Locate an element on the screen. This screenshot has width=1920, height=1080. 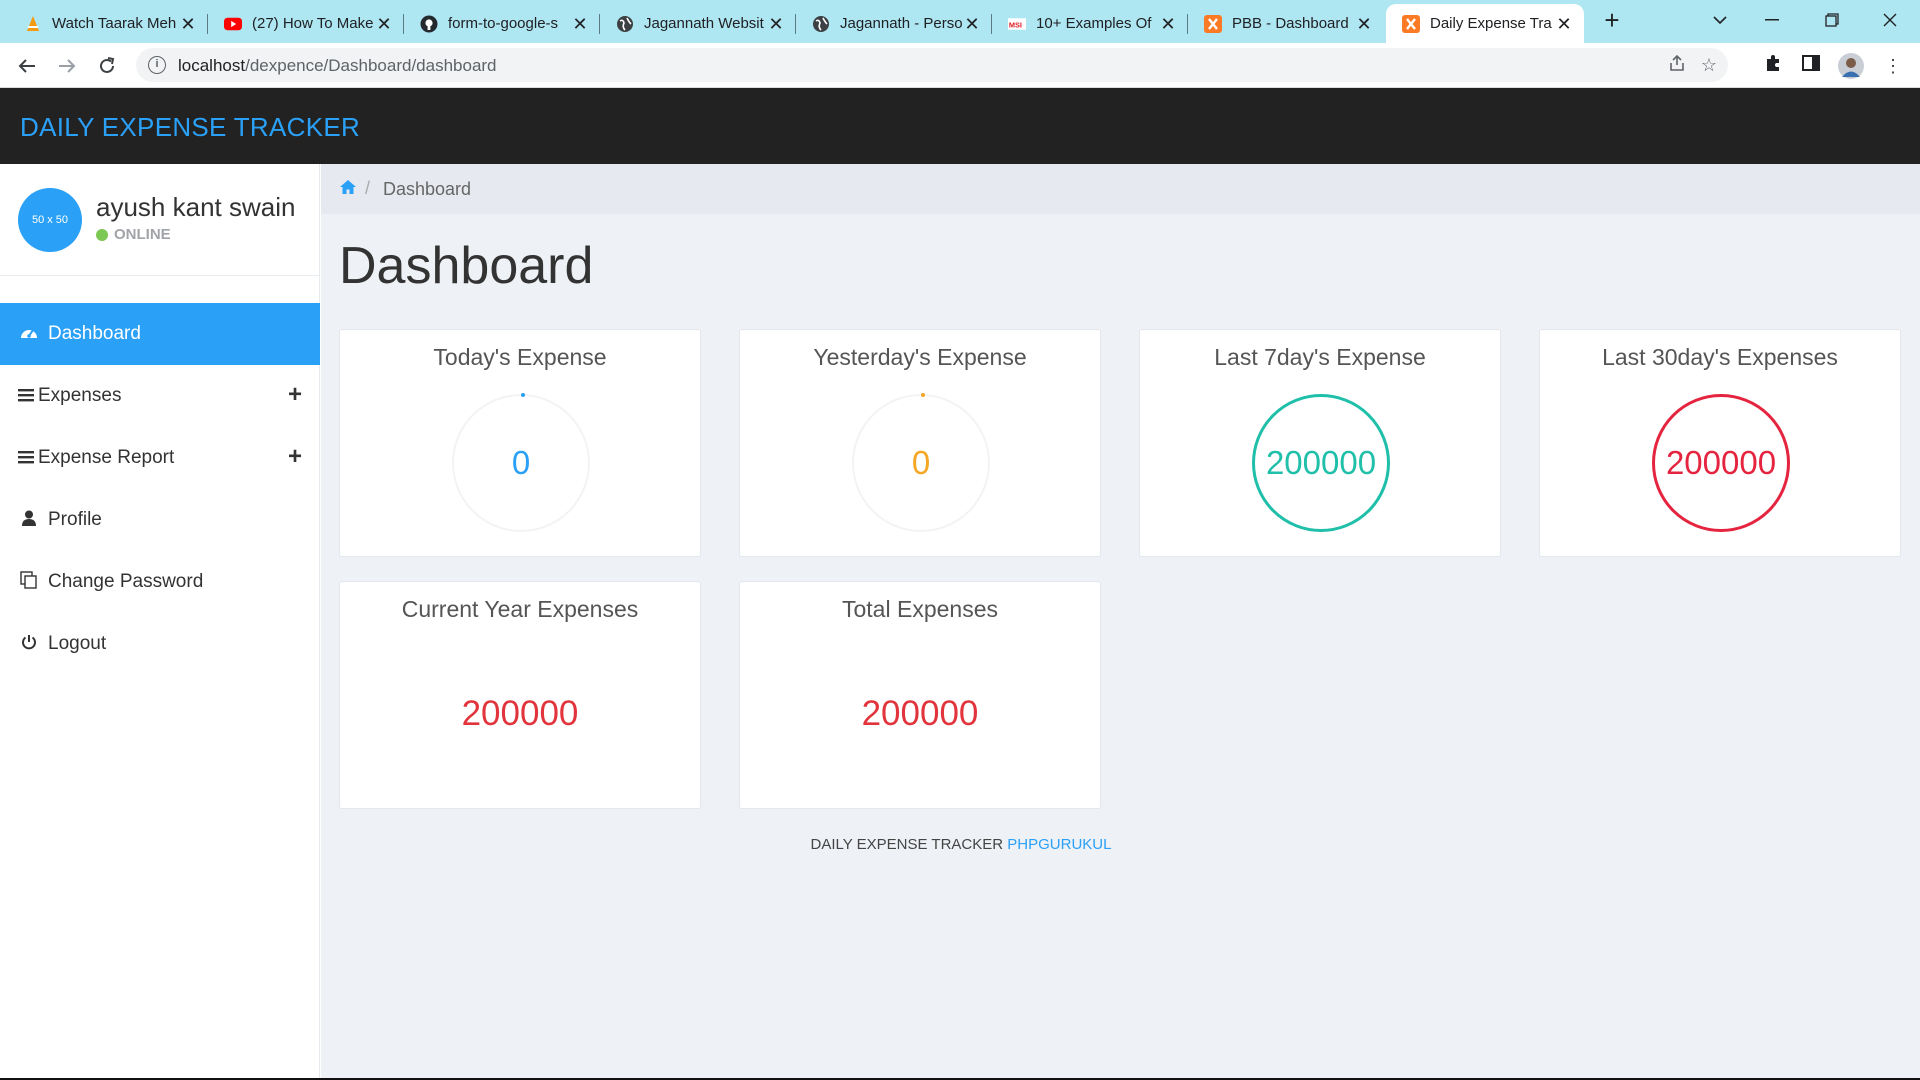
sidebar-item-expenses: Expenses + is located at coordinates (160, 396).